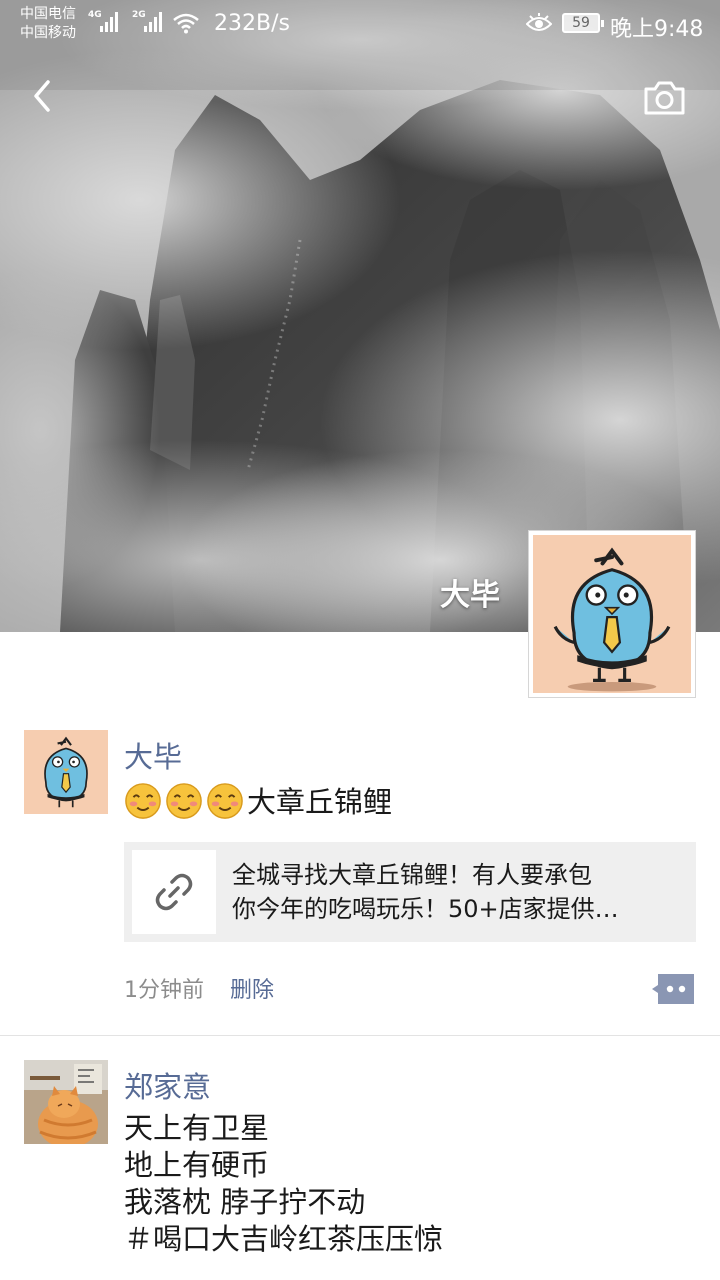  Describe the element at coordinates (197, 1128) in the screenshot. I see `post-text-line: 天上有卫星` at that location.